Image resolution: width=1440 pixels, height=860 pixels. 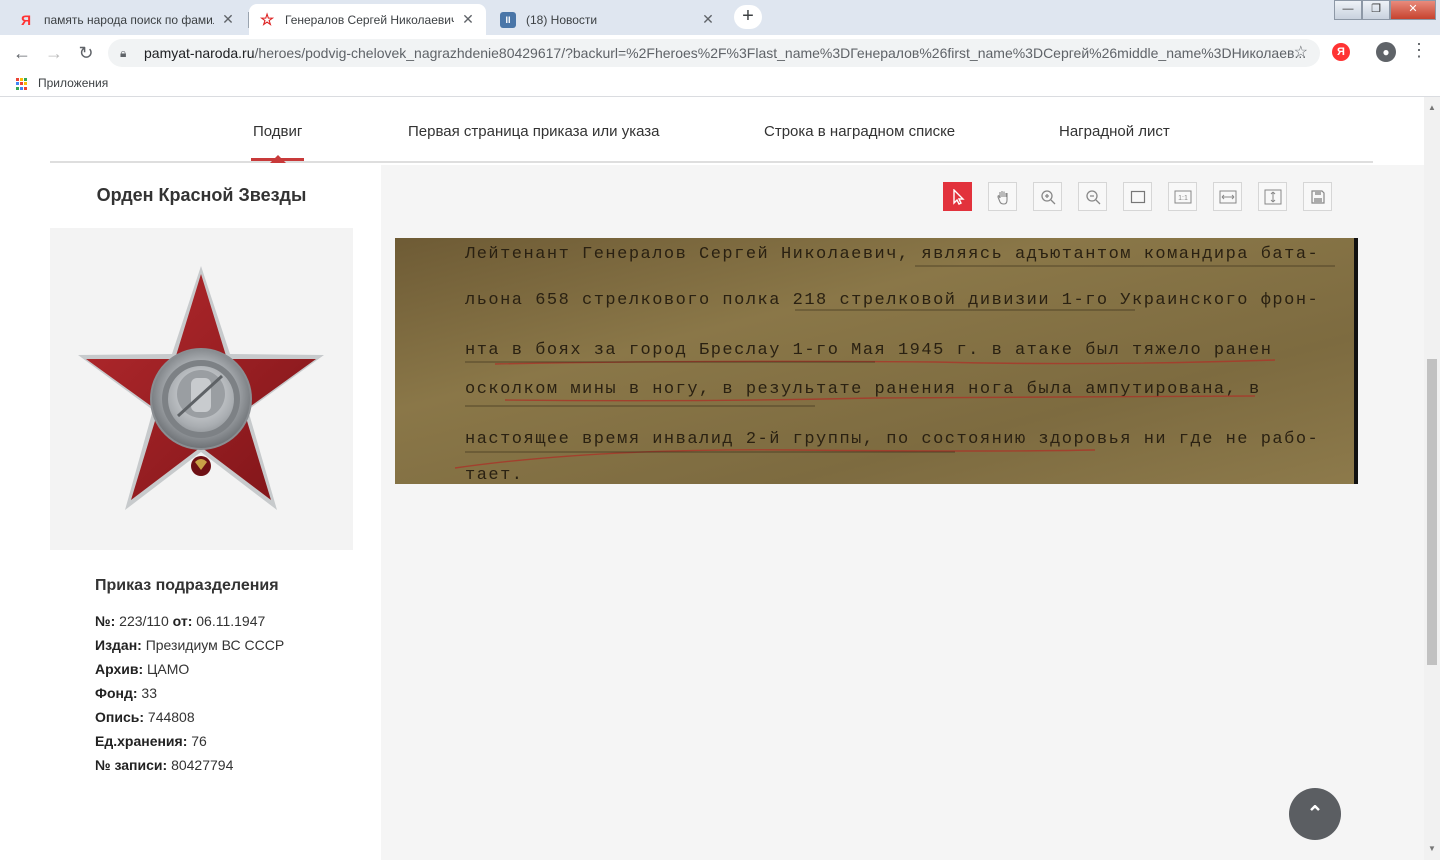 I want to click on doc-line-6: тает., so click(x=494, y=475).